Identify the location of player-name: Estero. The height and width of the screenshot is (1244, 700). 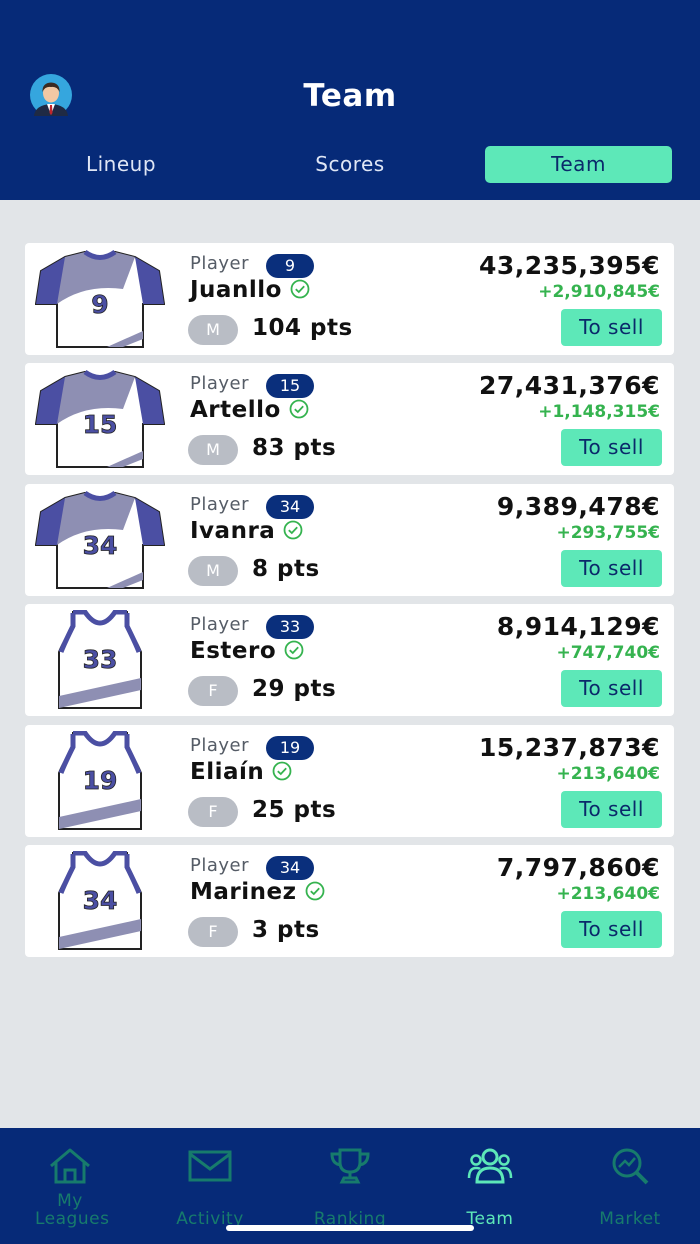
(233, 651).